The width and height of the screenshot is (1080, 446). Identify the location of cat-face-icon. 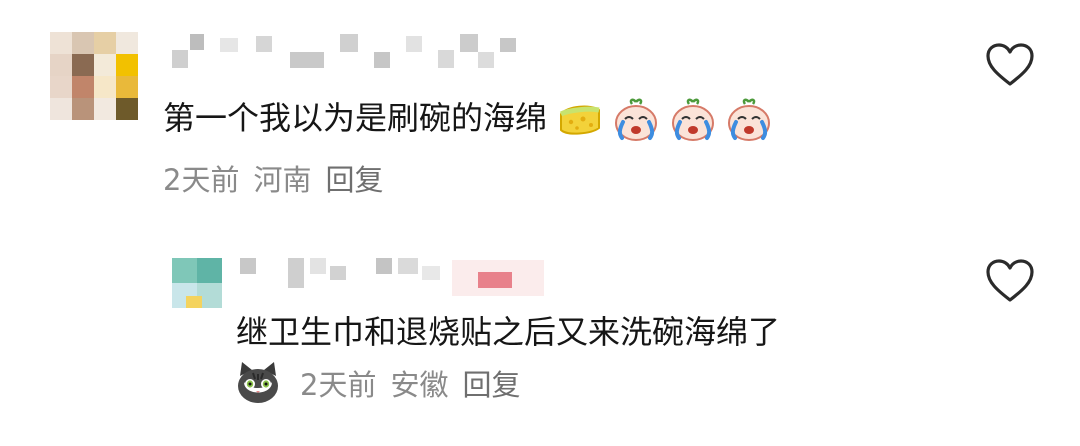
(258, 382).